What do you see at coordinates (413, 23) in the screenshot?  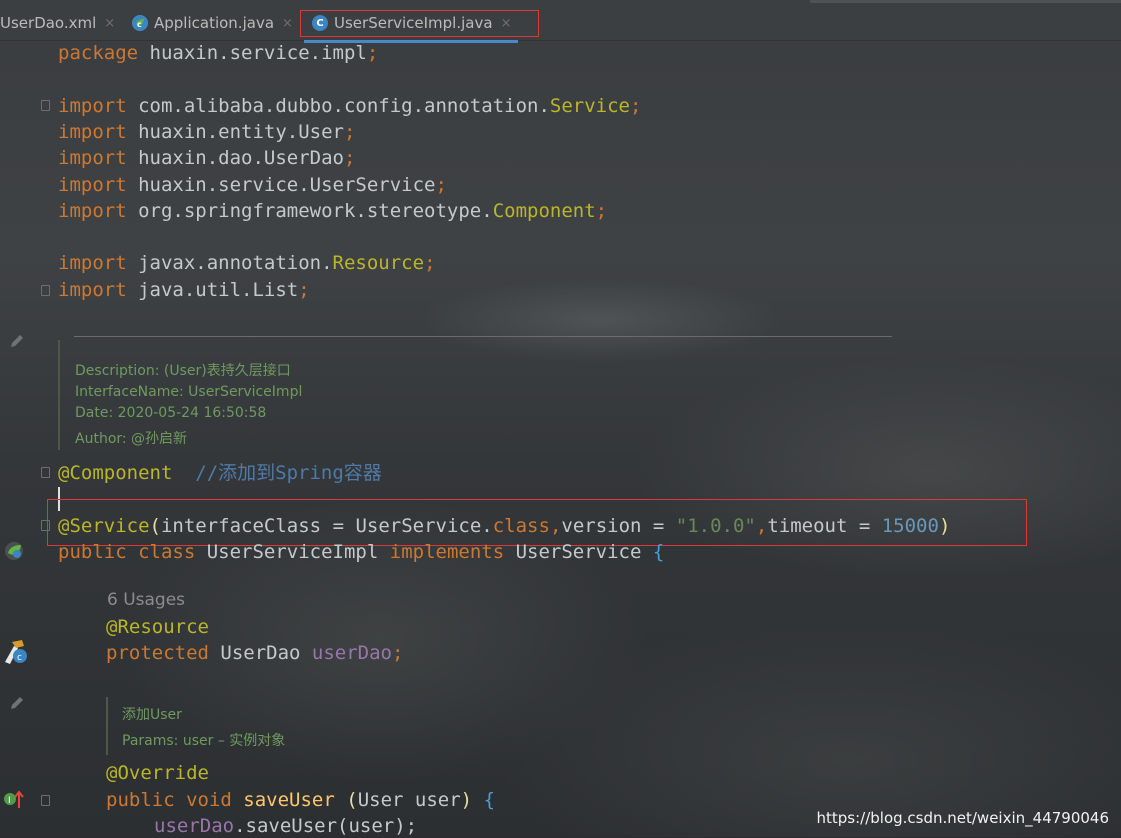 I see `tab-label: UserServiceImpl.java` at bounding box center [413, 23].